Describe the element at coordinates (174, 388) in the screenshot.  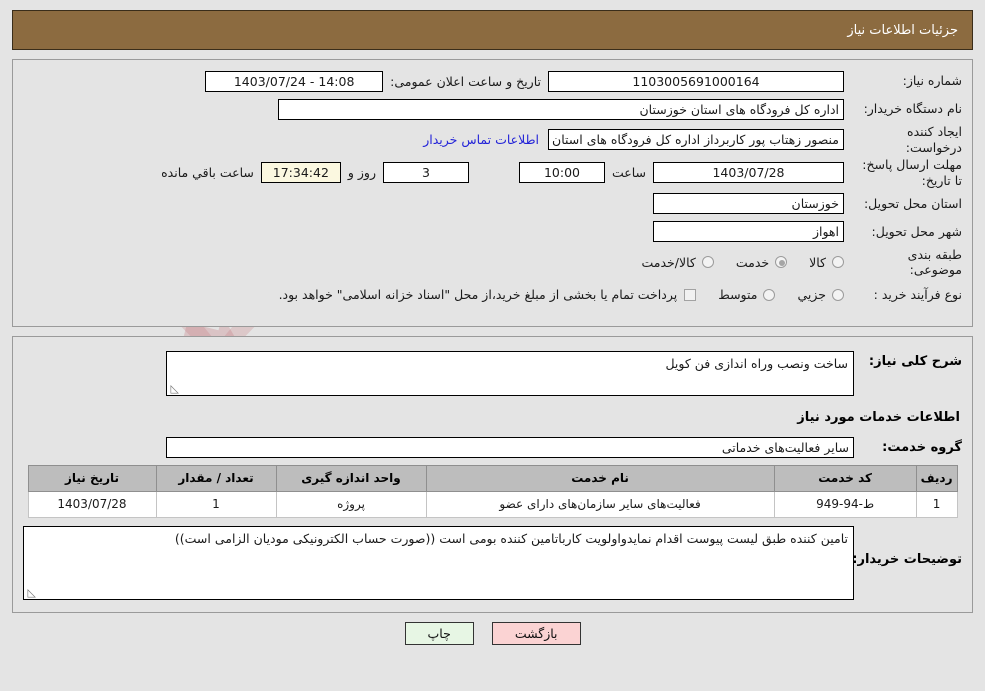
I see `resize-grip-icon-desc: ◺` at that location.